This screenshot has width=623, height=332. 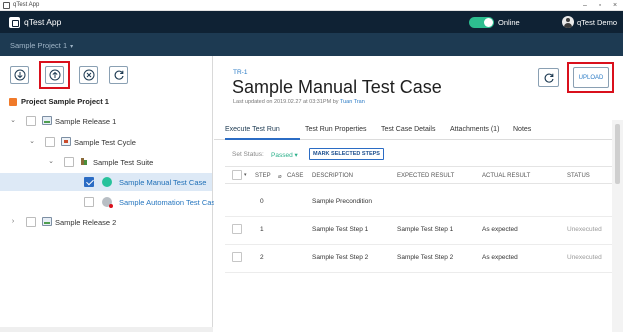 I want to click on column-header-expected-result: EXPECTED RESULT, so click(x=426, y=176).